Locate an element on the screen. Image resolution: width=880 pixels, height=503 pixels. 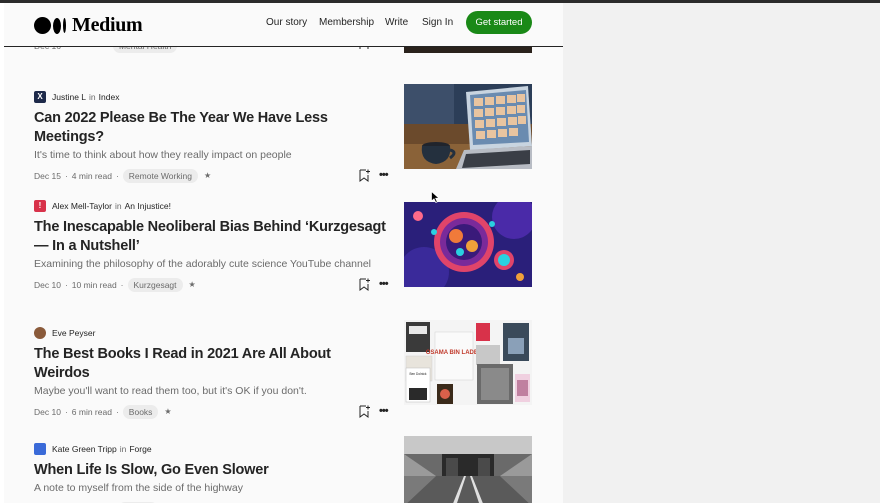
publication-name: Forge is located at coordinates (140, 449).